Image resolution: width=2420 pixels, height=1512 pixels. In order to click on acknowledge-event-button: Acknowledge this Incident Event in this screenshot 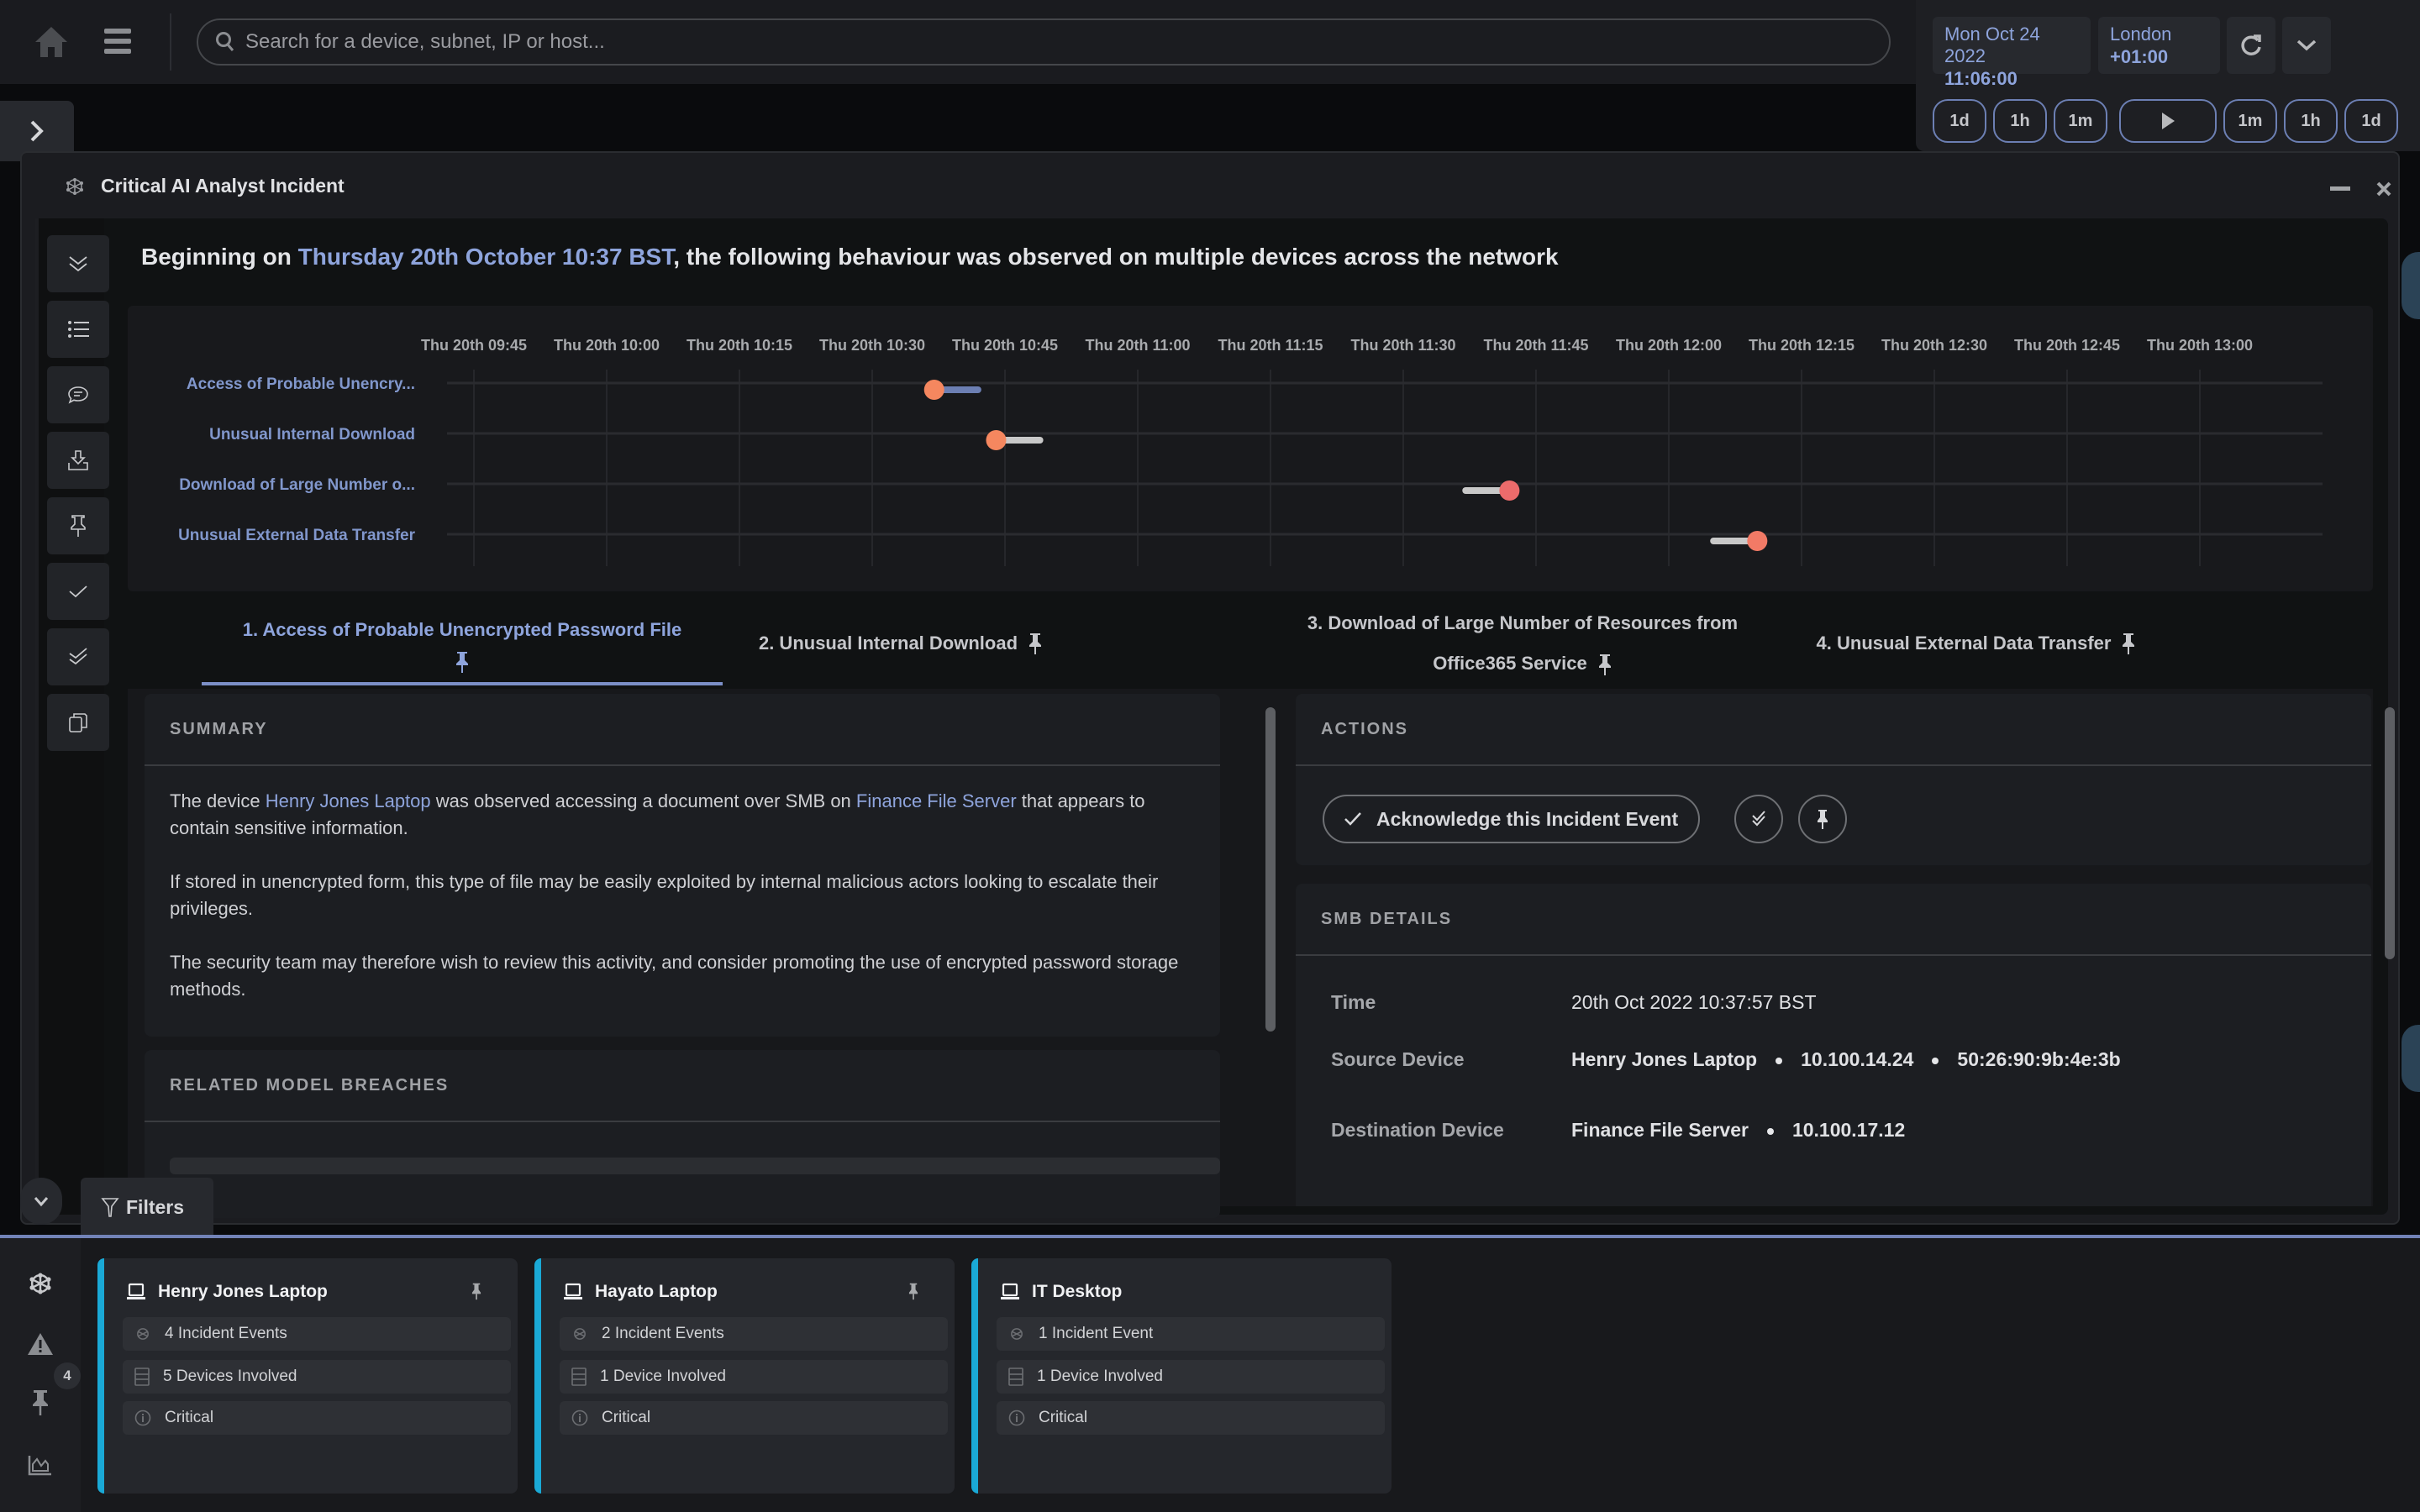, I will do `click(1512, 819)`.